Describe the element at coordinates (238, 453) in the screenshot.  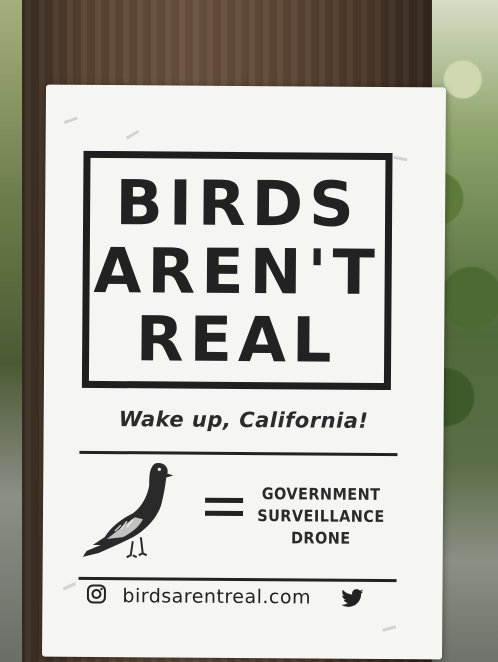
I see `divider-top` at that location.